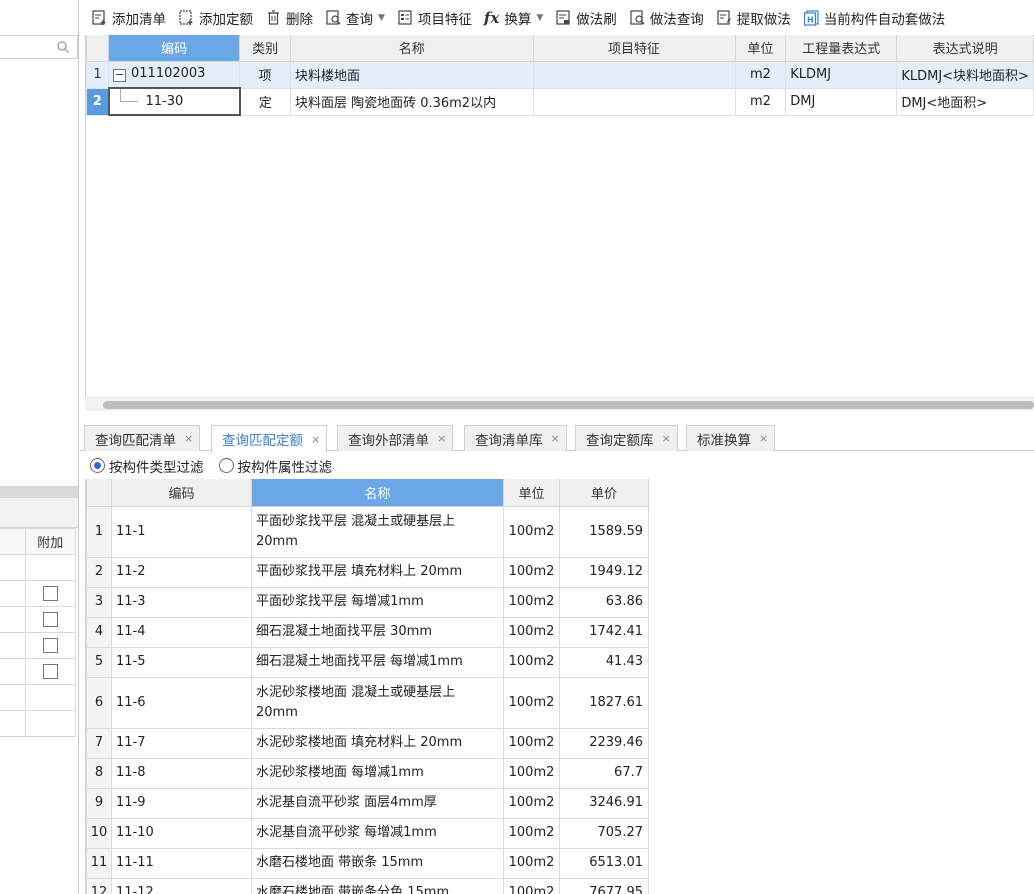 This screenshot has width=1034, height=894. I want to click on method-brush-button: 做法刷, so click(586, 18).